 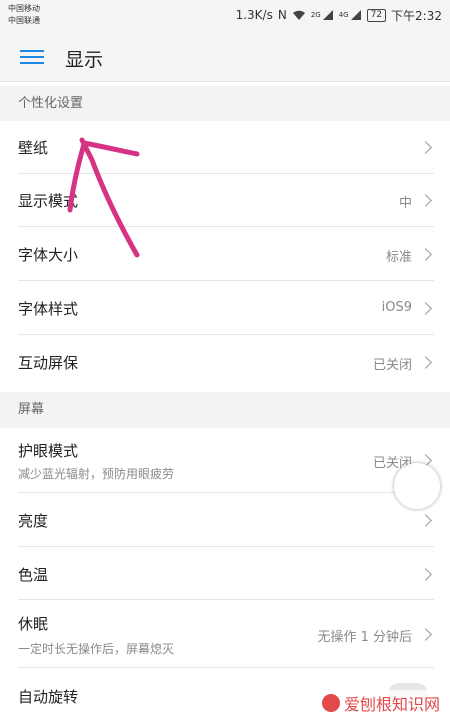 What do you see at coordinates (322, 15) in the screenshot?
I see `signal-1-icon: 2G` at bounding box center [322, 15].